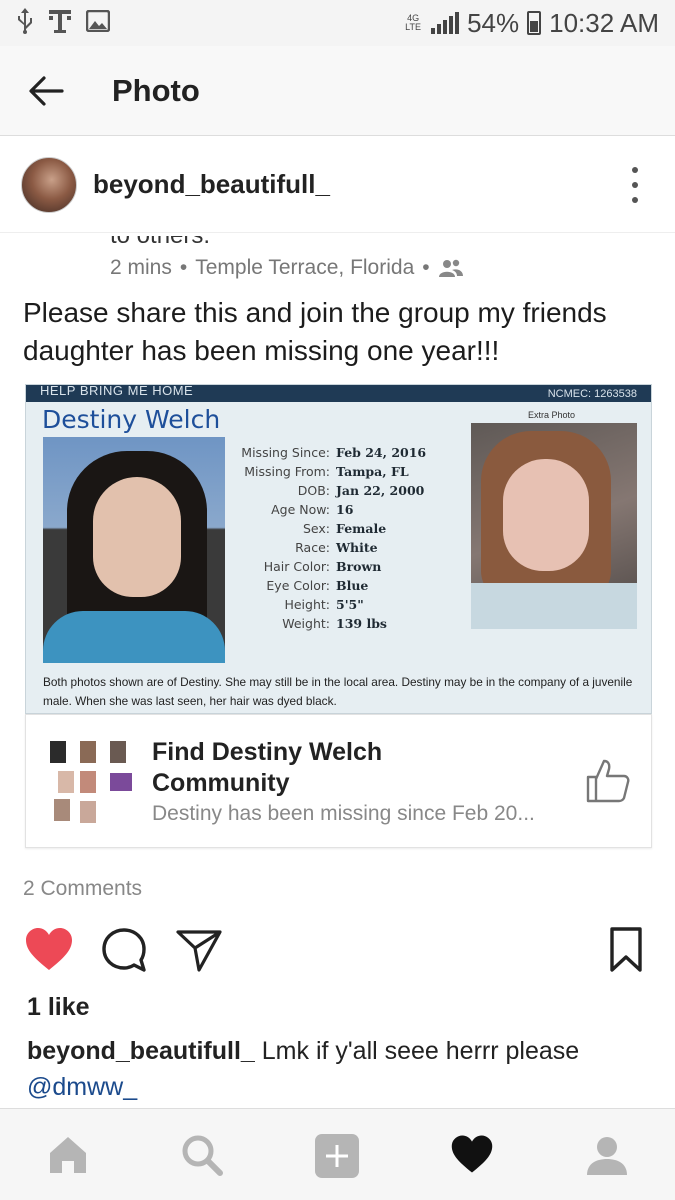  What do you see at coordinates (98, 23) in the screenshot?
I see `image-icon` at bounding box center [98, 23].